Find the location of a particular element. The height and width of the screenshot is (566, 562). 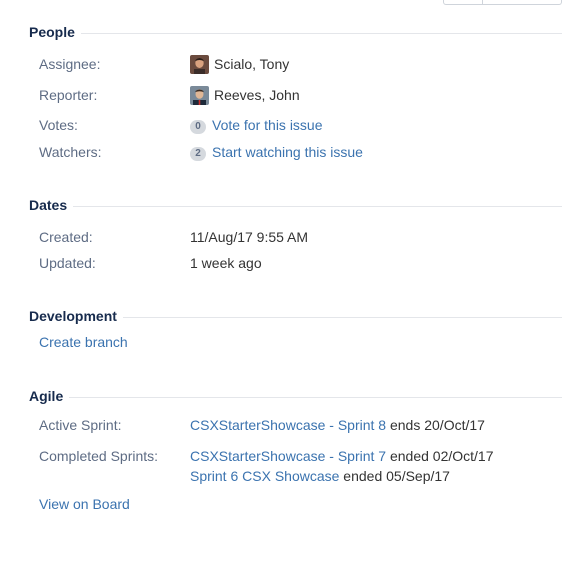

reporter-row: Reporter: Reeves, John is located at coordinates (300, 95).